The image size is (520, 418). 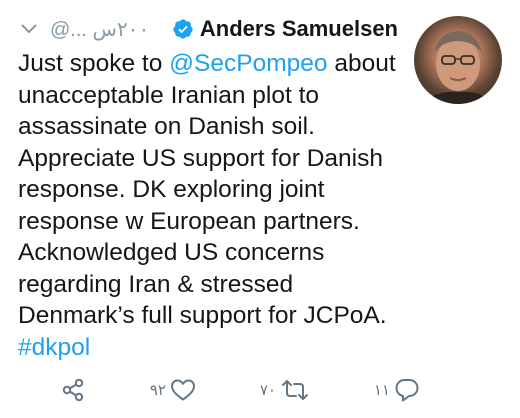 What do you see at coordinates (169, 95) in the screenshot?
I see `tweet-text-fragment: unacceptable Iranian plot to` at bounding box center [169, 95].